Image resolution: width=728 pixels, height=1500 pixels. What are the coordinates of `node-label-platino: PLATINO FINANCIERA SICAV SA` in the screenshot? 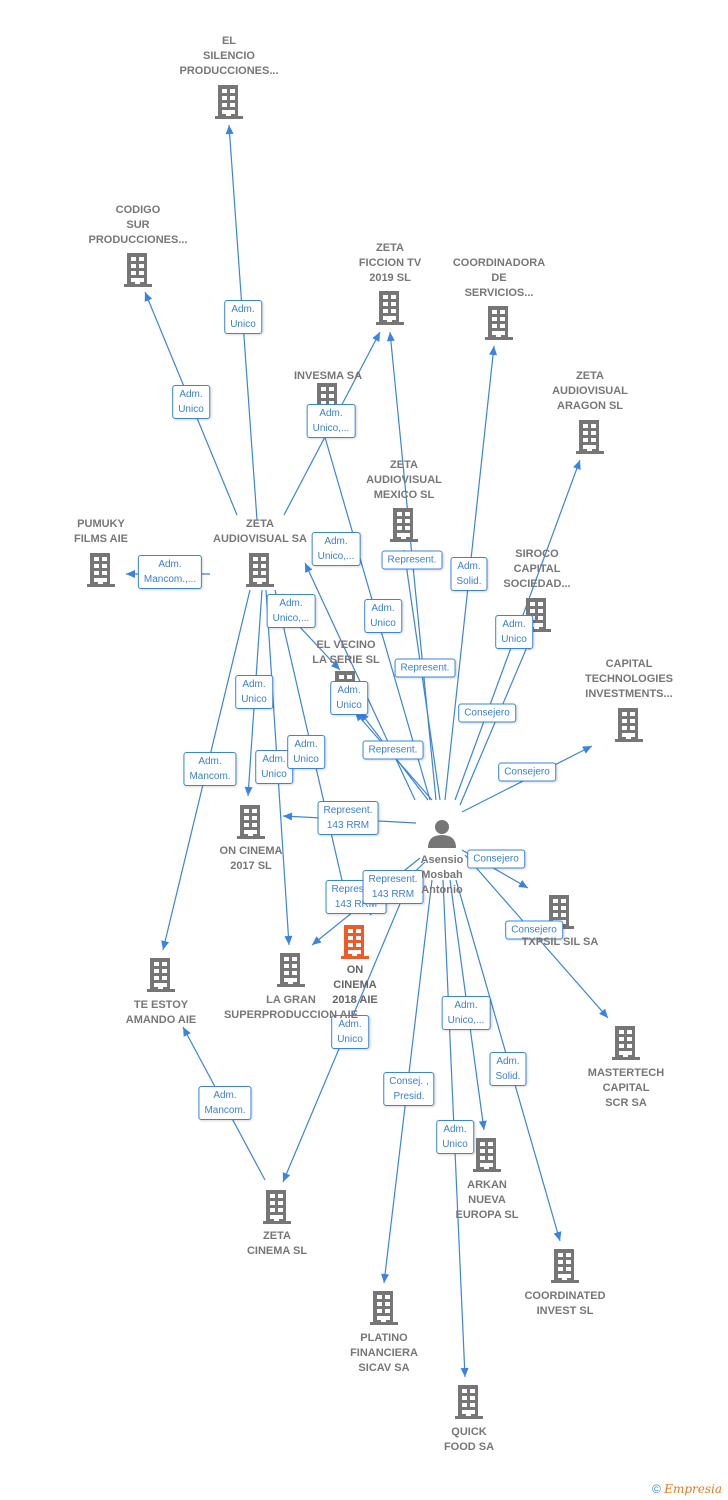 It's located at (384, 1353).